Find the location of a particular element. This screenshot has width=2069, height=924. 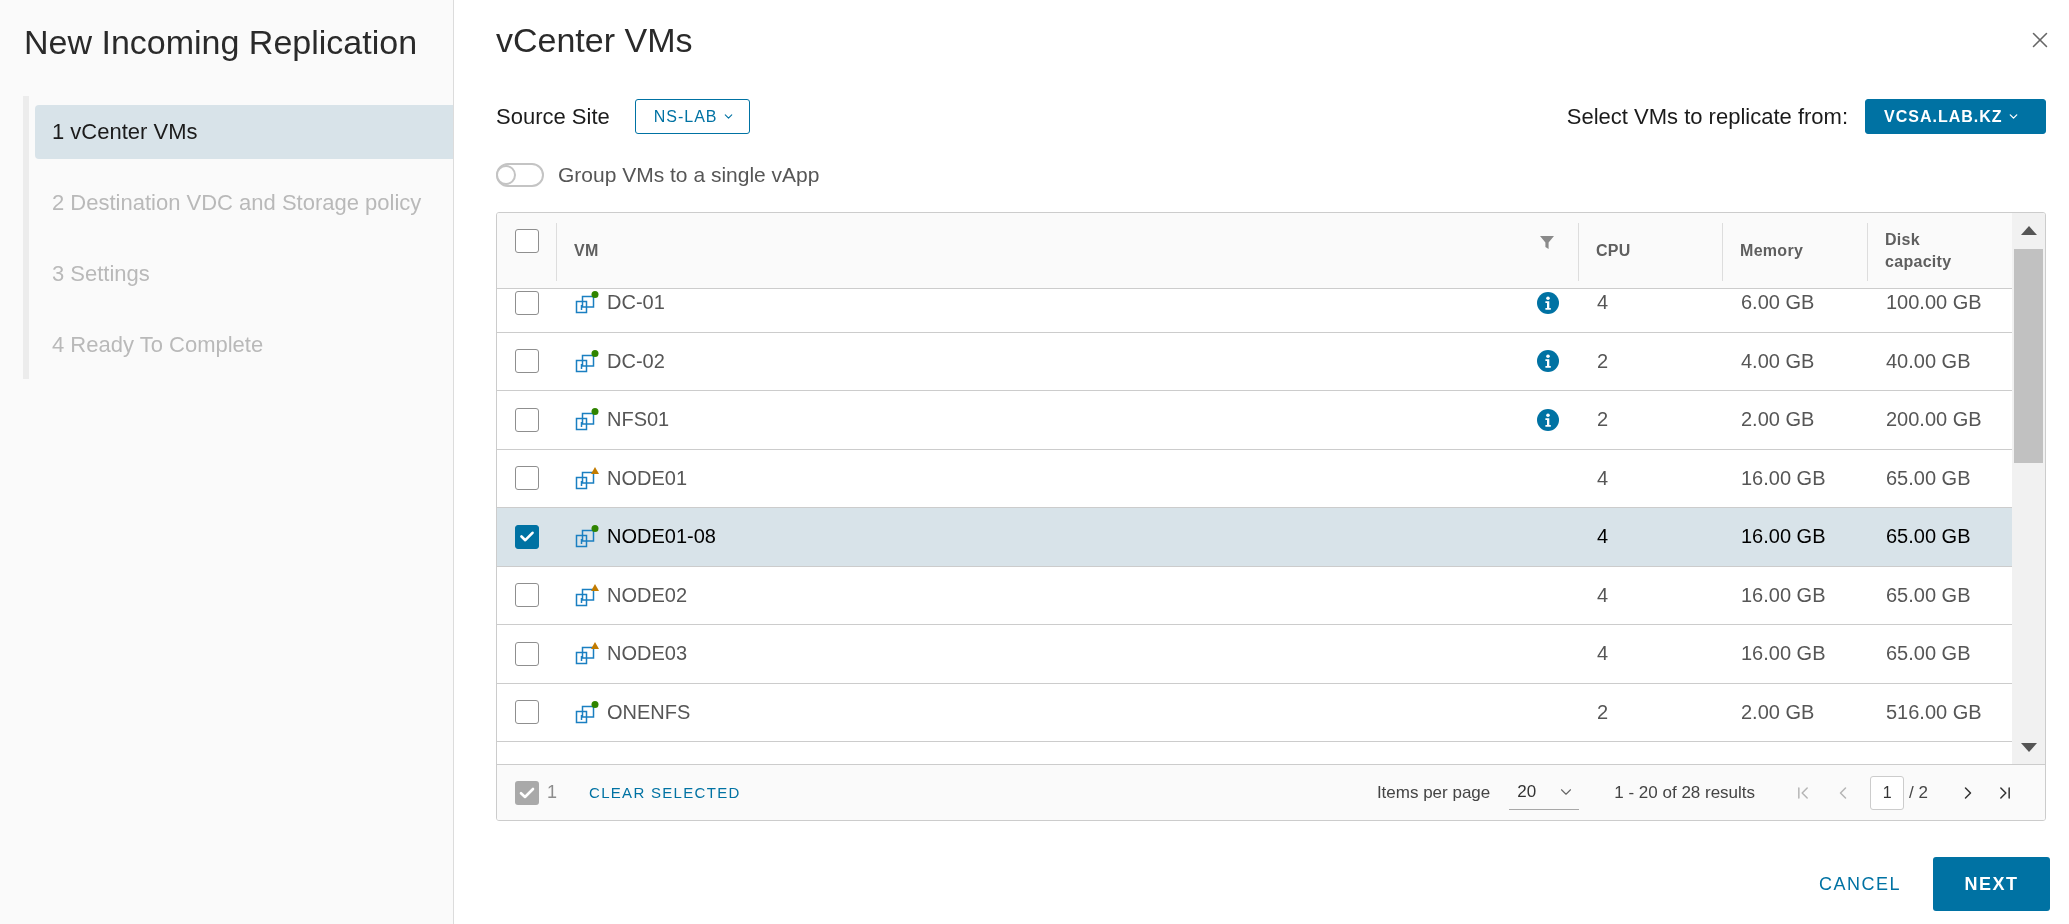

scroll-up-icon is located at coordinates (2028, 230).